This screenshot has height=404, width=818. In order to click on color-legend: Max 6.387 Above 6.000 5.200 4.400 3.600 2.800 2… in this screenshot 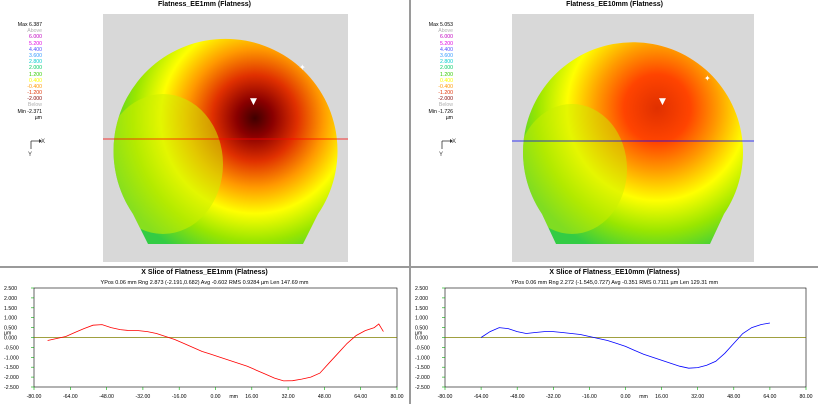, I will do `click(24, 71)`.